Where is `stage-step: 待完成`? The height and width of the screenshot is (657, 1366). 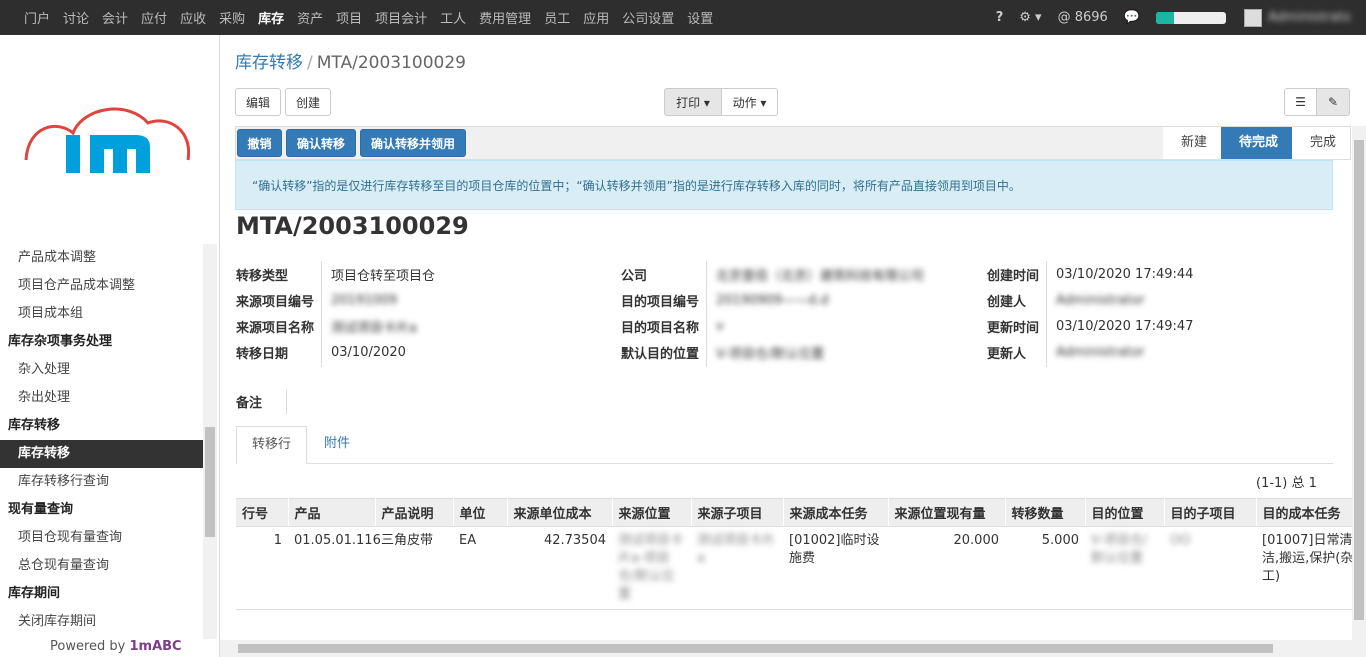 stage-step: 待完成 is located at coordinates (1256, 143).